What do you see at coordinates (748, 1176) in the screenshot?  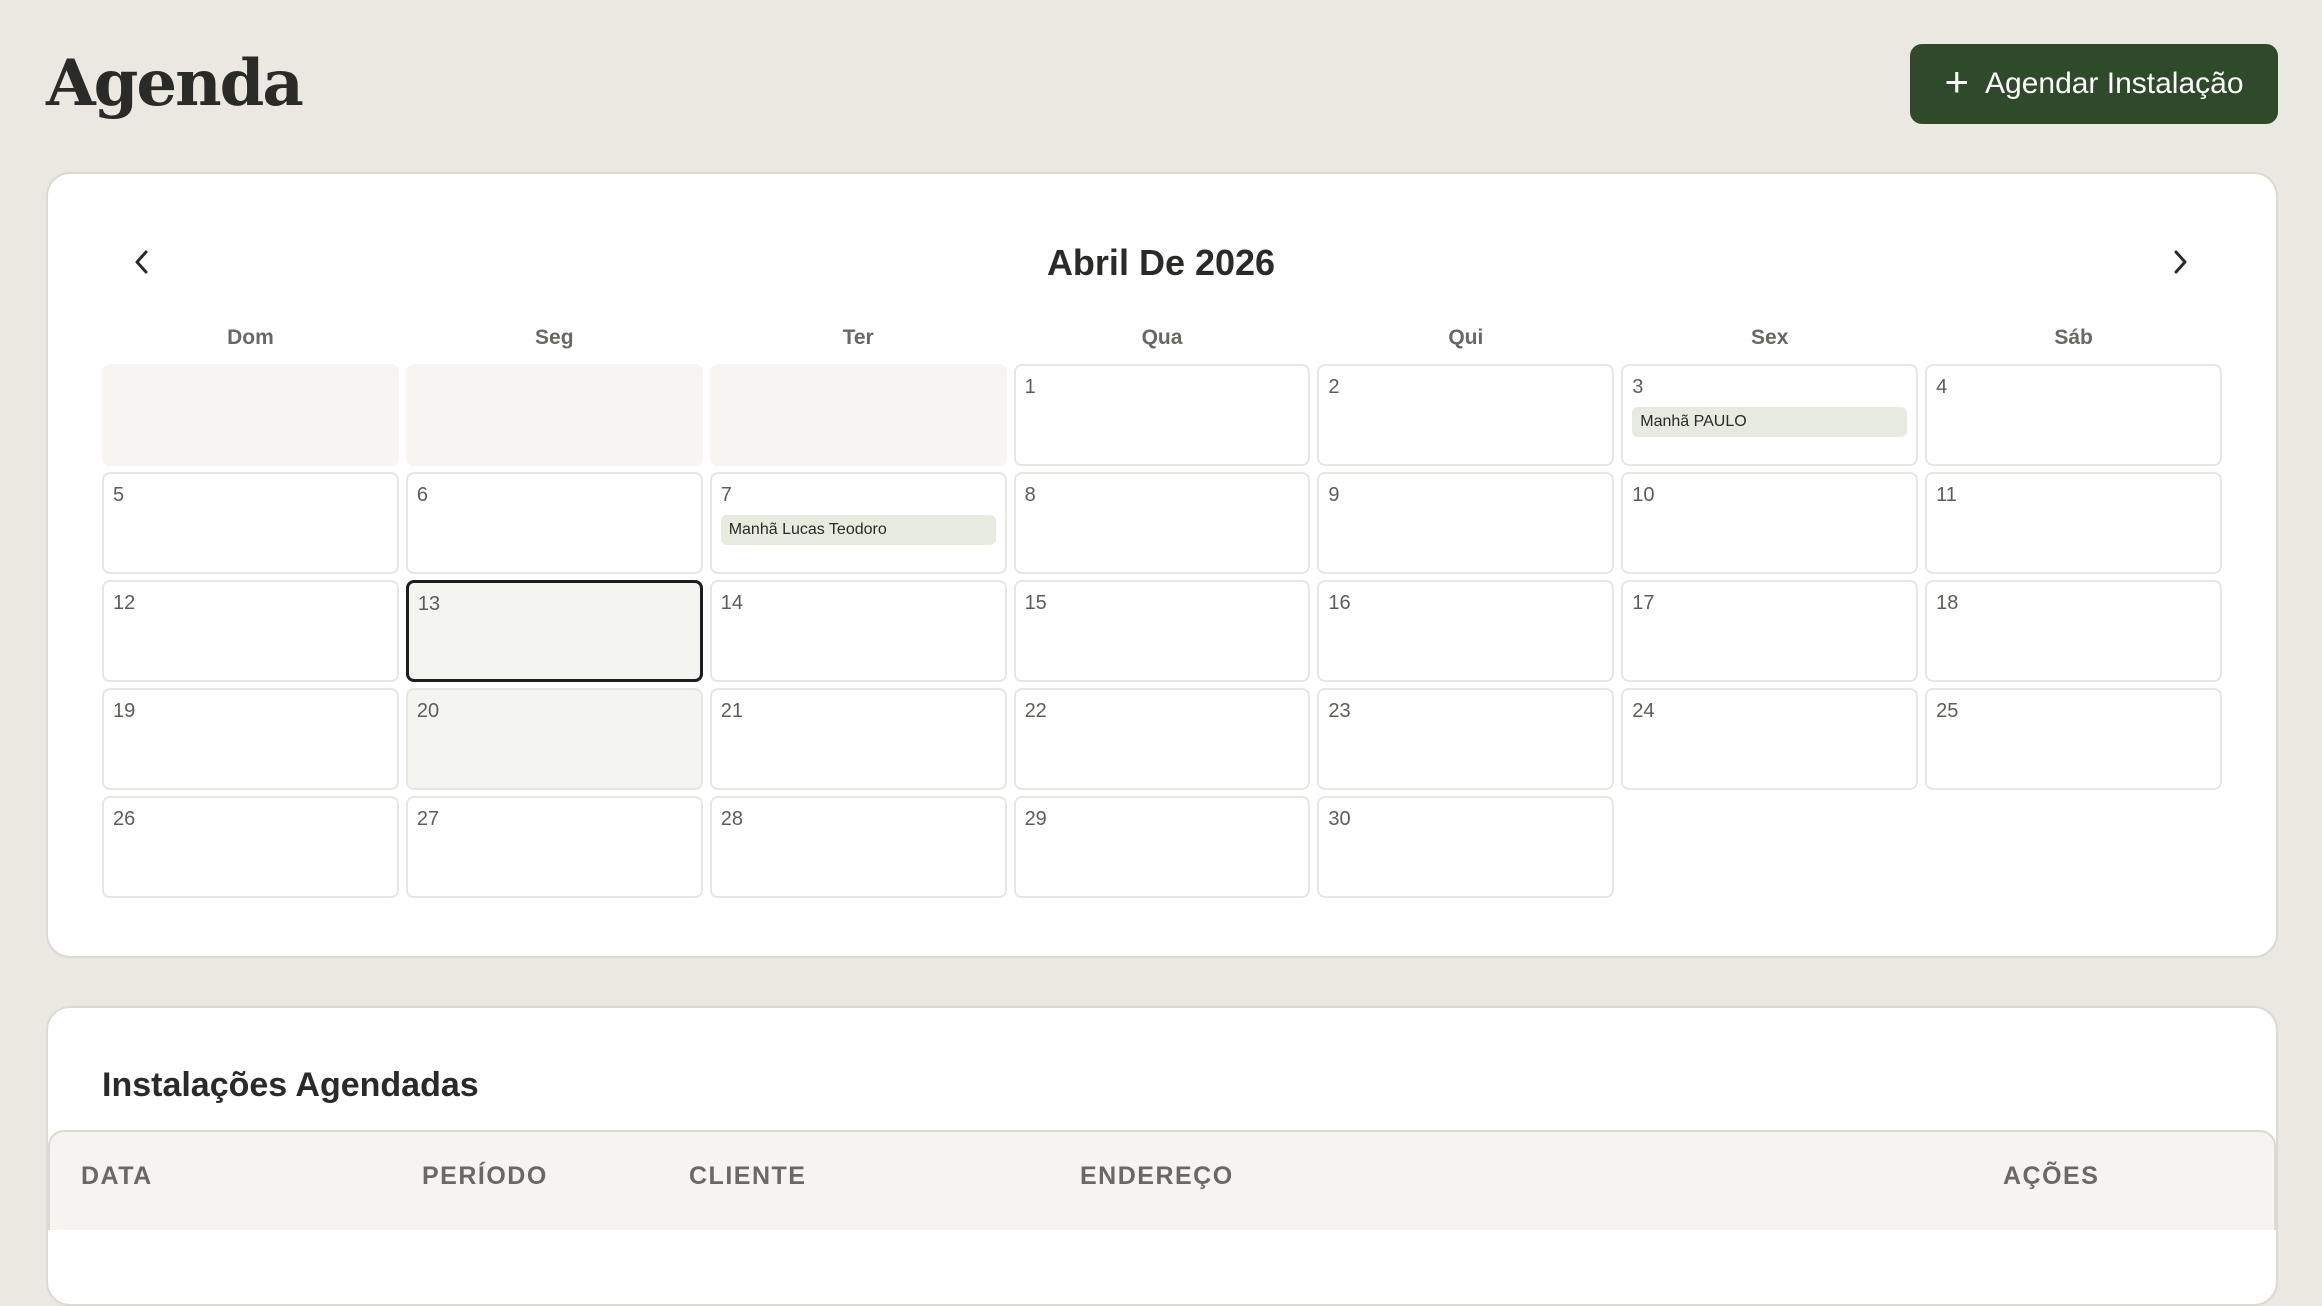 I see `column-header-cliente: CLIENTE` at bounding box center [748, 1176].